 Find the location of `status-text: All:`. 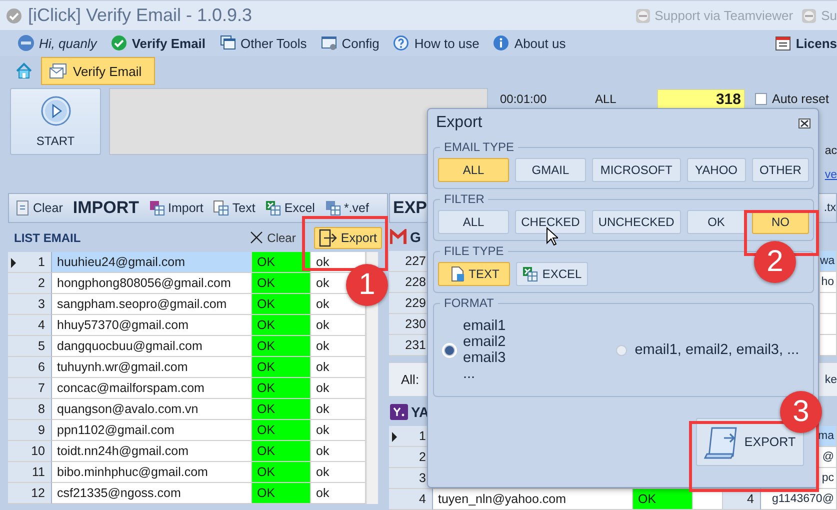

status-text: All: is located at coordinates (410, 379).